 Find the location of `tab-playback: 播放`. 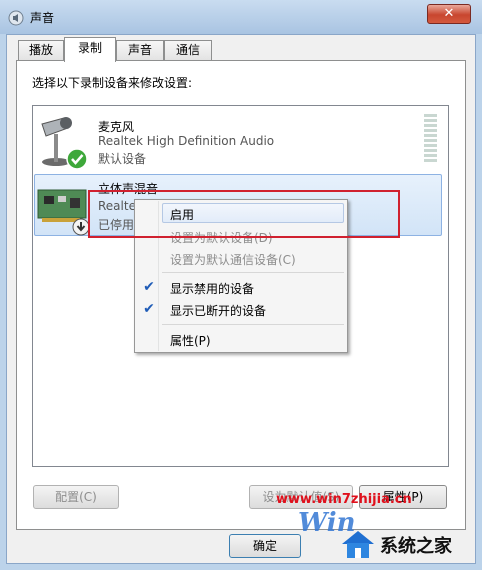

tab-playback: 播放 is located at coordinates (41, 50).